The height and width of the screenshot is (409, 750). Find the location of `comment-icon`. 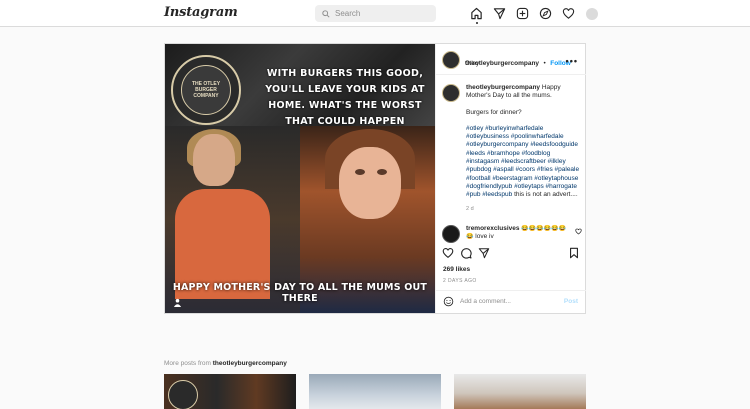

comment-icon is located at coordinates (466, 253).